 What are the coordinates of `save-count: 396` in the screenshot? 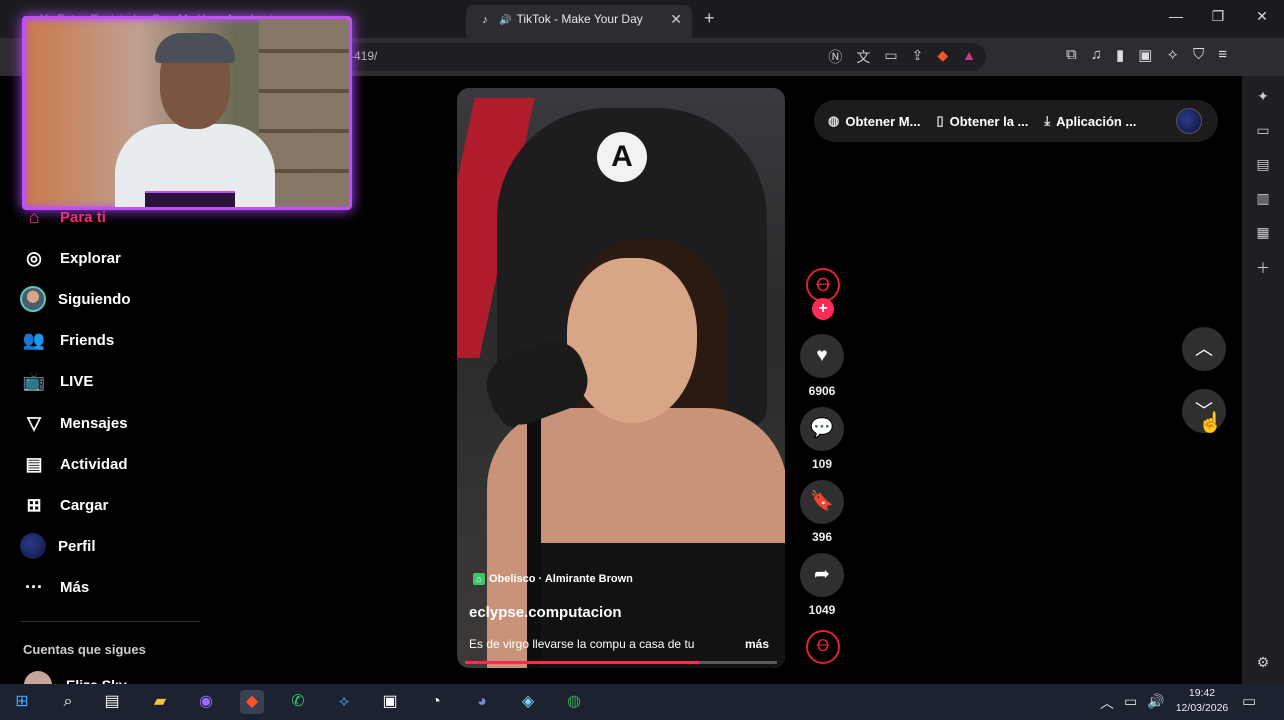 It's located at (822, 537).